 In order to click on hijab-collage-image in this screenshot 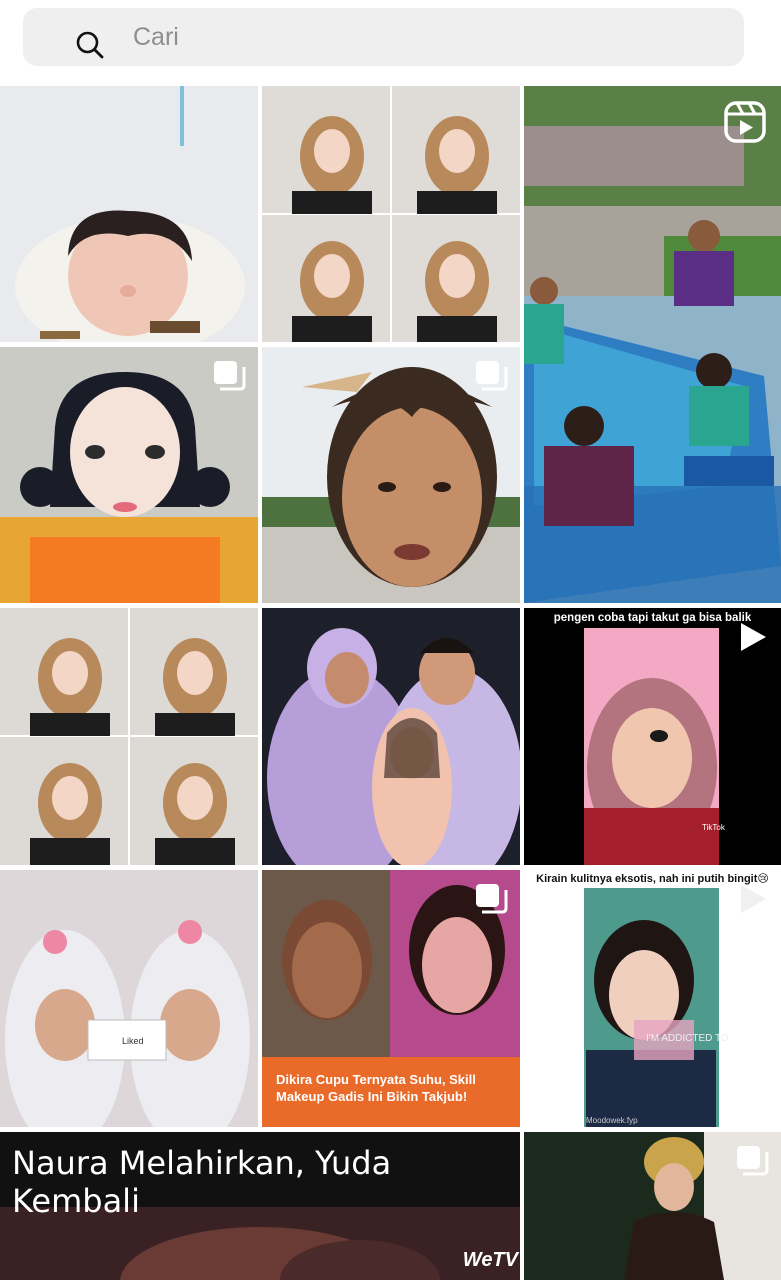, I will do `click(391, 214)`.